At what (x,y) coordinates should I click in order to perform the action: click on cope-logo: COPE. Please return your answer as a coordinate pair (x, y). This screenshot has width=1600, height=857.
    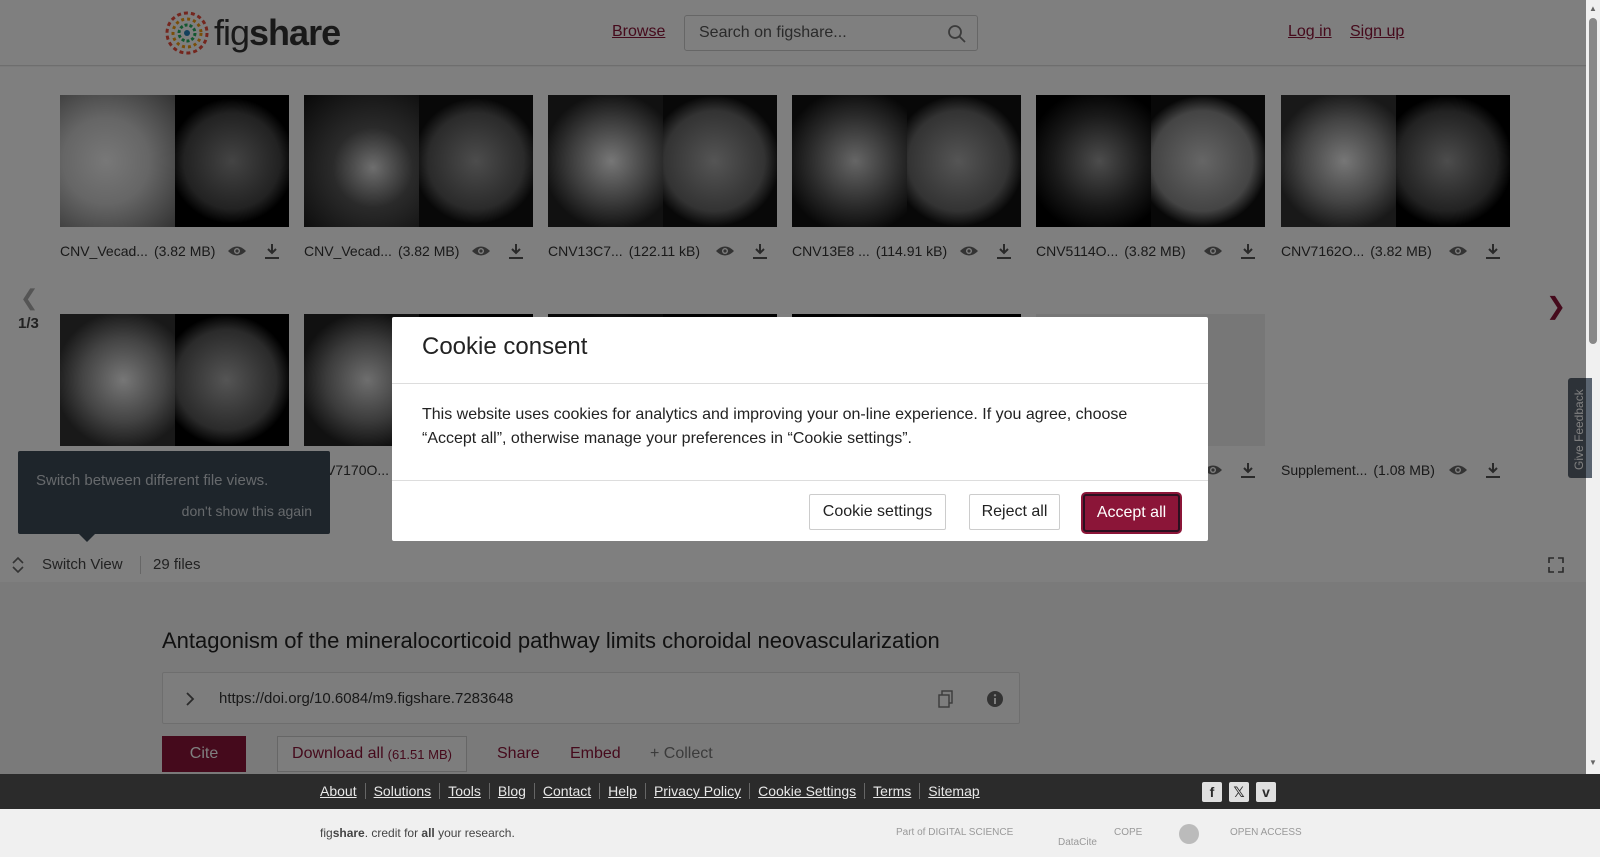
    Looking at the image, I should click on (1128, 832).